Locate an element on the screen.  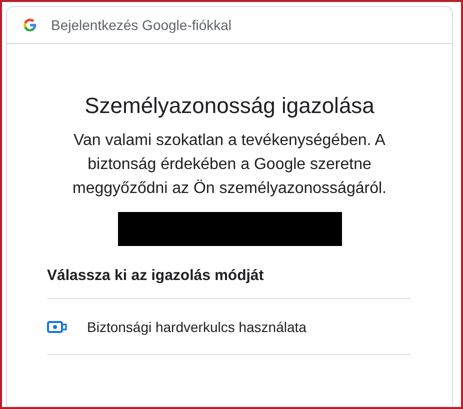
section-heading: Válassza ki az igazolás módját is located at coordinates (229, 283).